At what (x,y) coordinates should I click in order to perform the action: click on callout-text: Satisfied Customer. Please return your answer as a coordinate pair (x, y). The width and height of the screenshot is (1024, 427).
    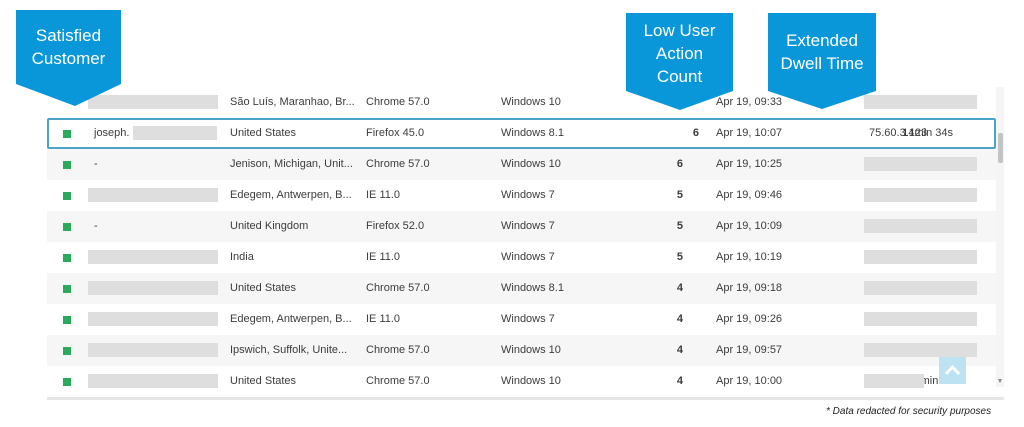
    Looking at the image, I should click on (68, 47).